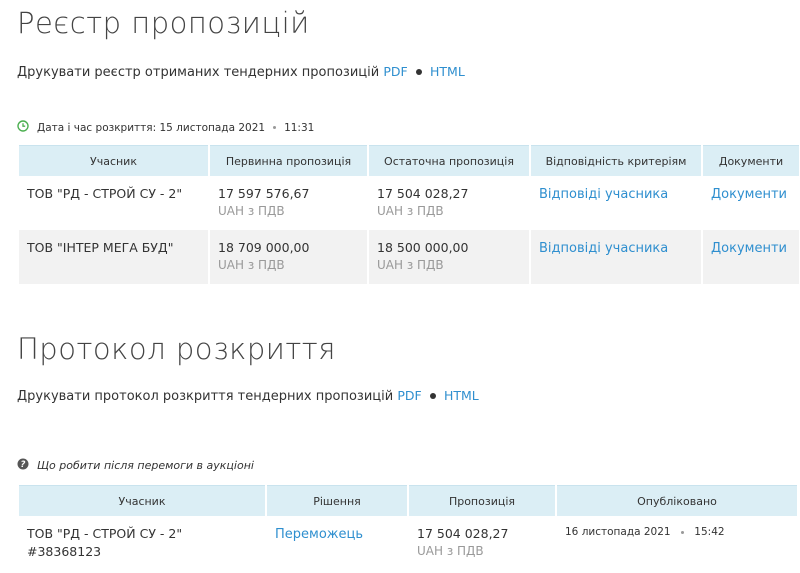  Describe the element at coordinates (23, 127) in the screenshot. I see `clock-icon` at that location.